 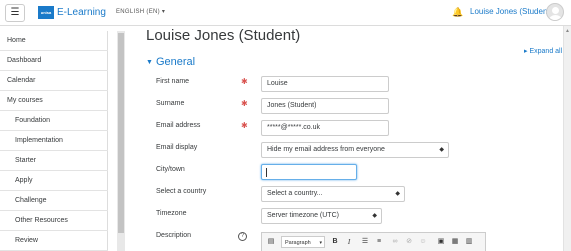 I want to click on help-icon: ?, so click(x=242, y=236).